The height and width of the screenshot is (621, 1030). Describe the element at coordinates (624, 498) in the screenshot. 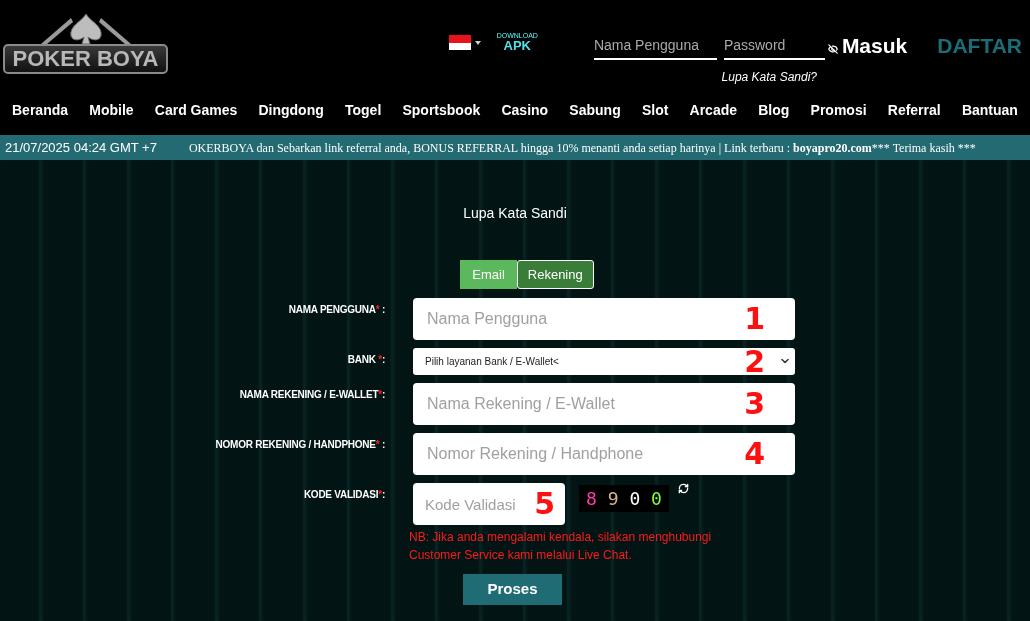

I see `captcha-image: 8 9 0 0` at that location.